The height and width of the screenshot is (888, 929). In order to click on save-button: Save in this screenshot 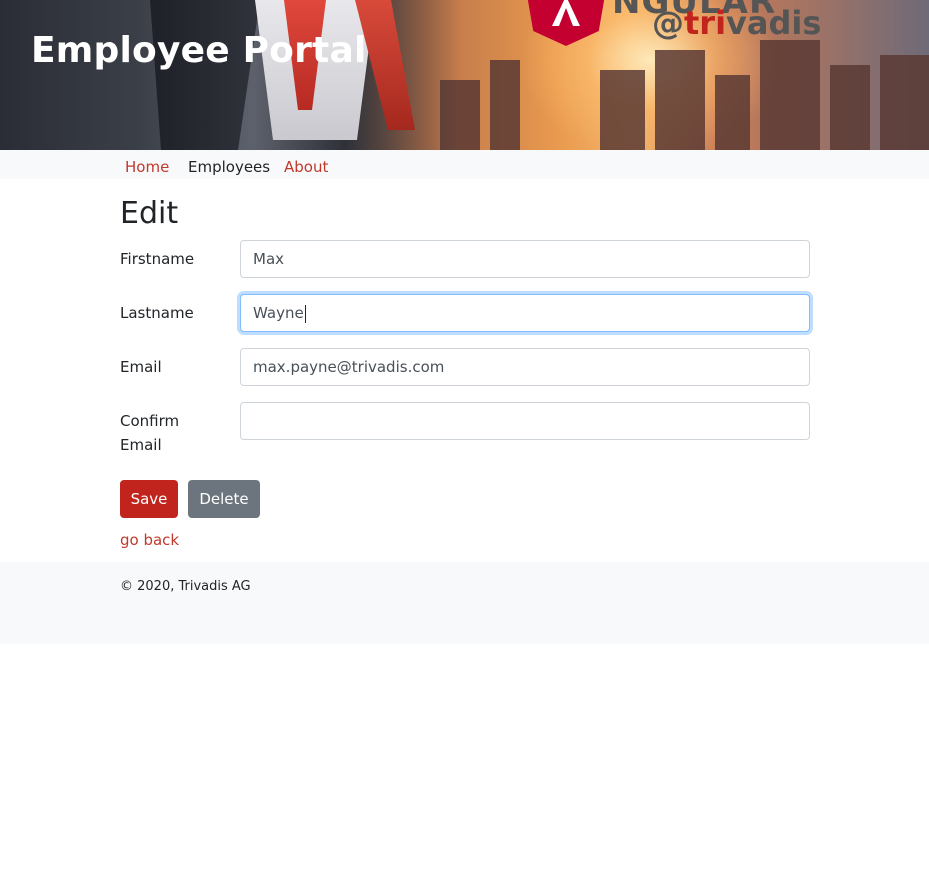, I will do `click(149, 499)`.